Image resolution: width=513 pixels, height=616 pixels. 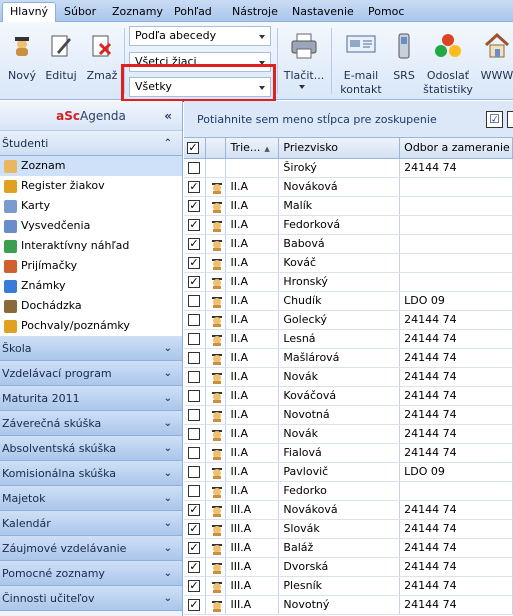 I want to click on table-row: ✓ III.A Slovák 24144 74, so click(x=348, y=529).